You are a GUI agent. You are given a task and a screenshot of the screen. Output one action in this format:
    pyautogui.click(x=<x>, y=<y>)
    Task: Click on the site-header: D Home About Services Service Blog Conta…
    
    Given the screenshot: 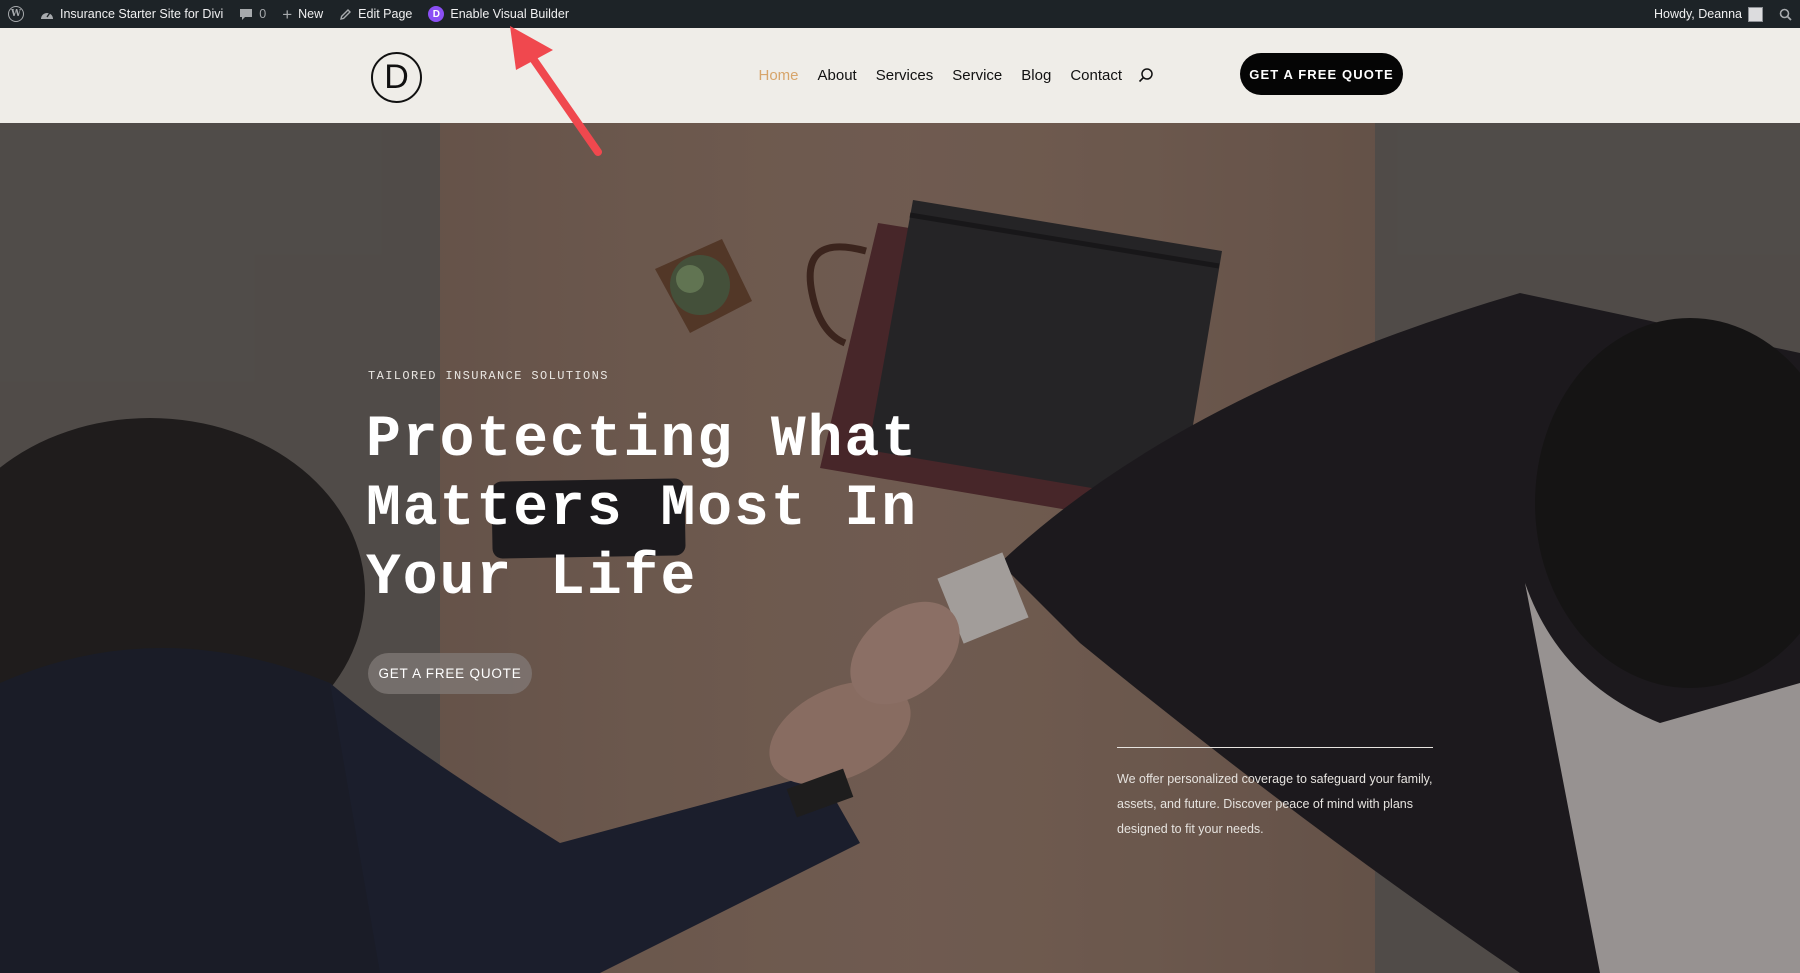 What is the action you would take?
    pyautogui.click(x=900, y=75)
    